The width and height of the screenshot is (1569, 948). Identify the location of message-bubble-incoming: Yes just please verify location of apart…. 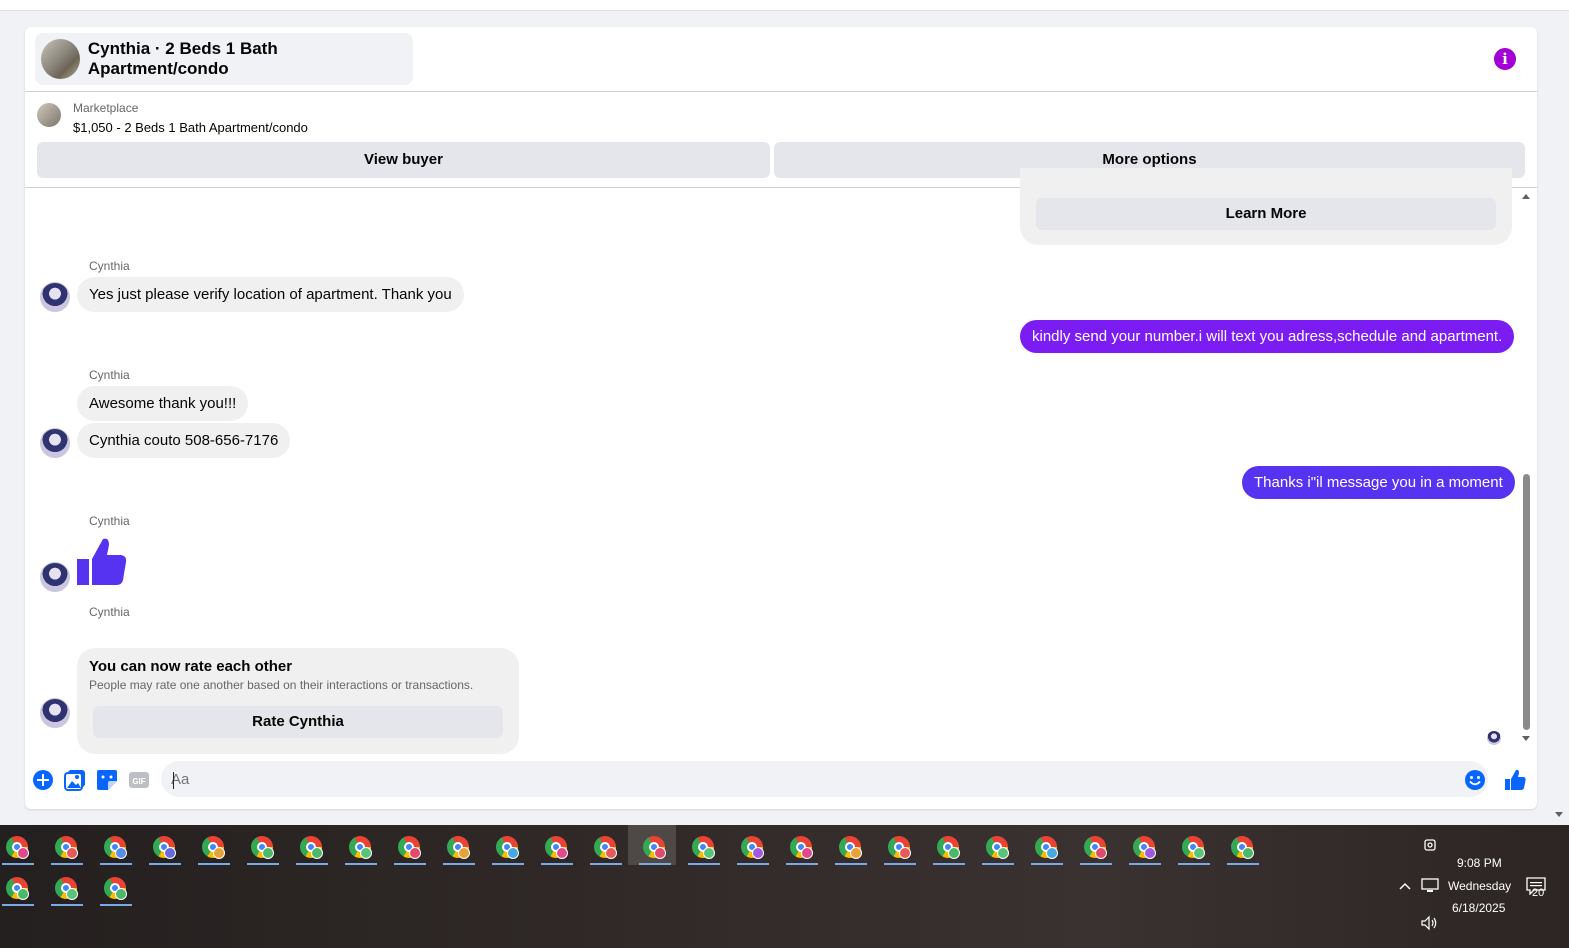
(270, 294).